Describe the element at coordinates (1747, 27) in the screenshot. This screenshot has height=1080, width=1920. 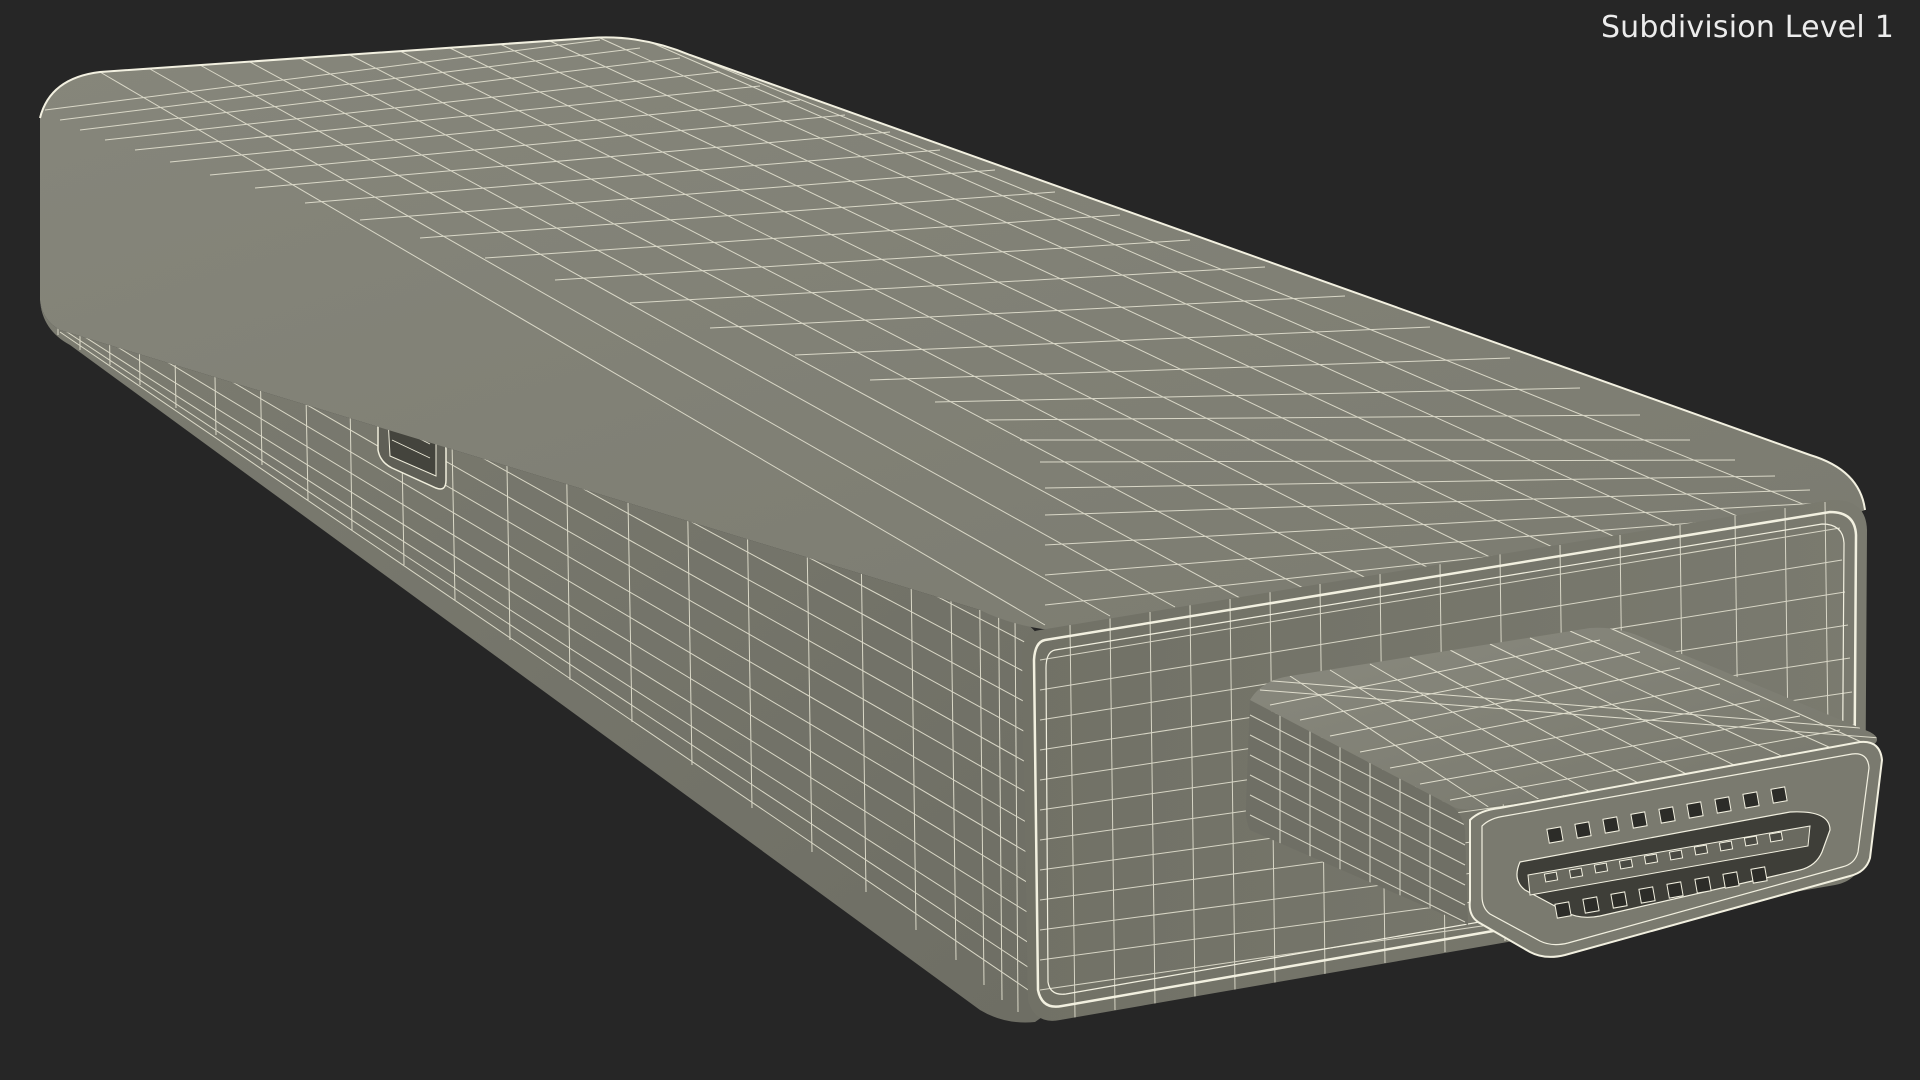
I see `subdivision-level-label: Subdivision Level 1` at that location.